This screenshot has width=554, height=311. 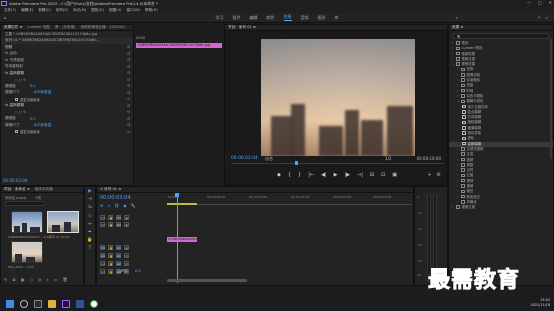 What do you see at coordinates (89, 191) in the screenshot?
I see `selection-tool-icon: ▶` at bounding box center [89, 191].